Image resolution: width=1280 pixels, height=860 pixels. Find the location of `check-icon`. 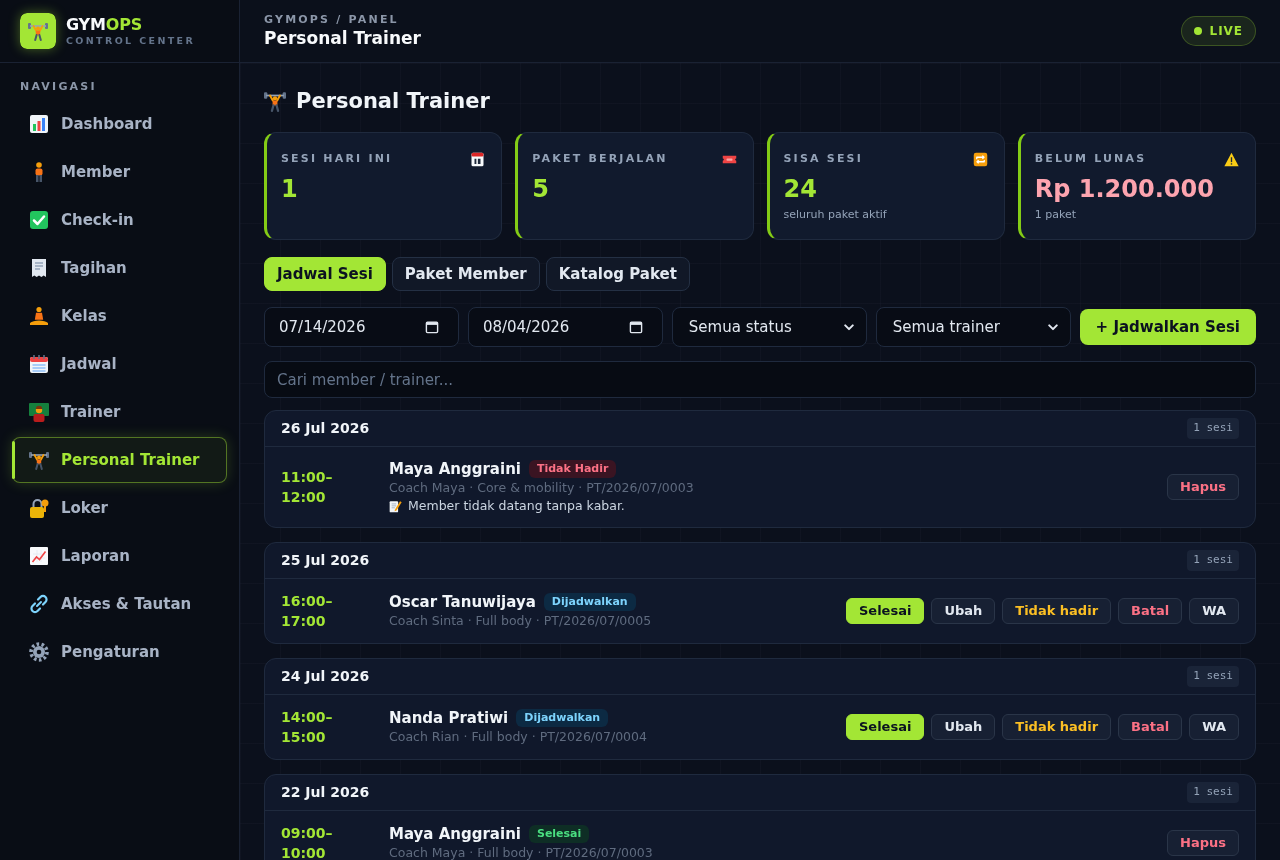

check-icon is located at coordinates (39, 220).